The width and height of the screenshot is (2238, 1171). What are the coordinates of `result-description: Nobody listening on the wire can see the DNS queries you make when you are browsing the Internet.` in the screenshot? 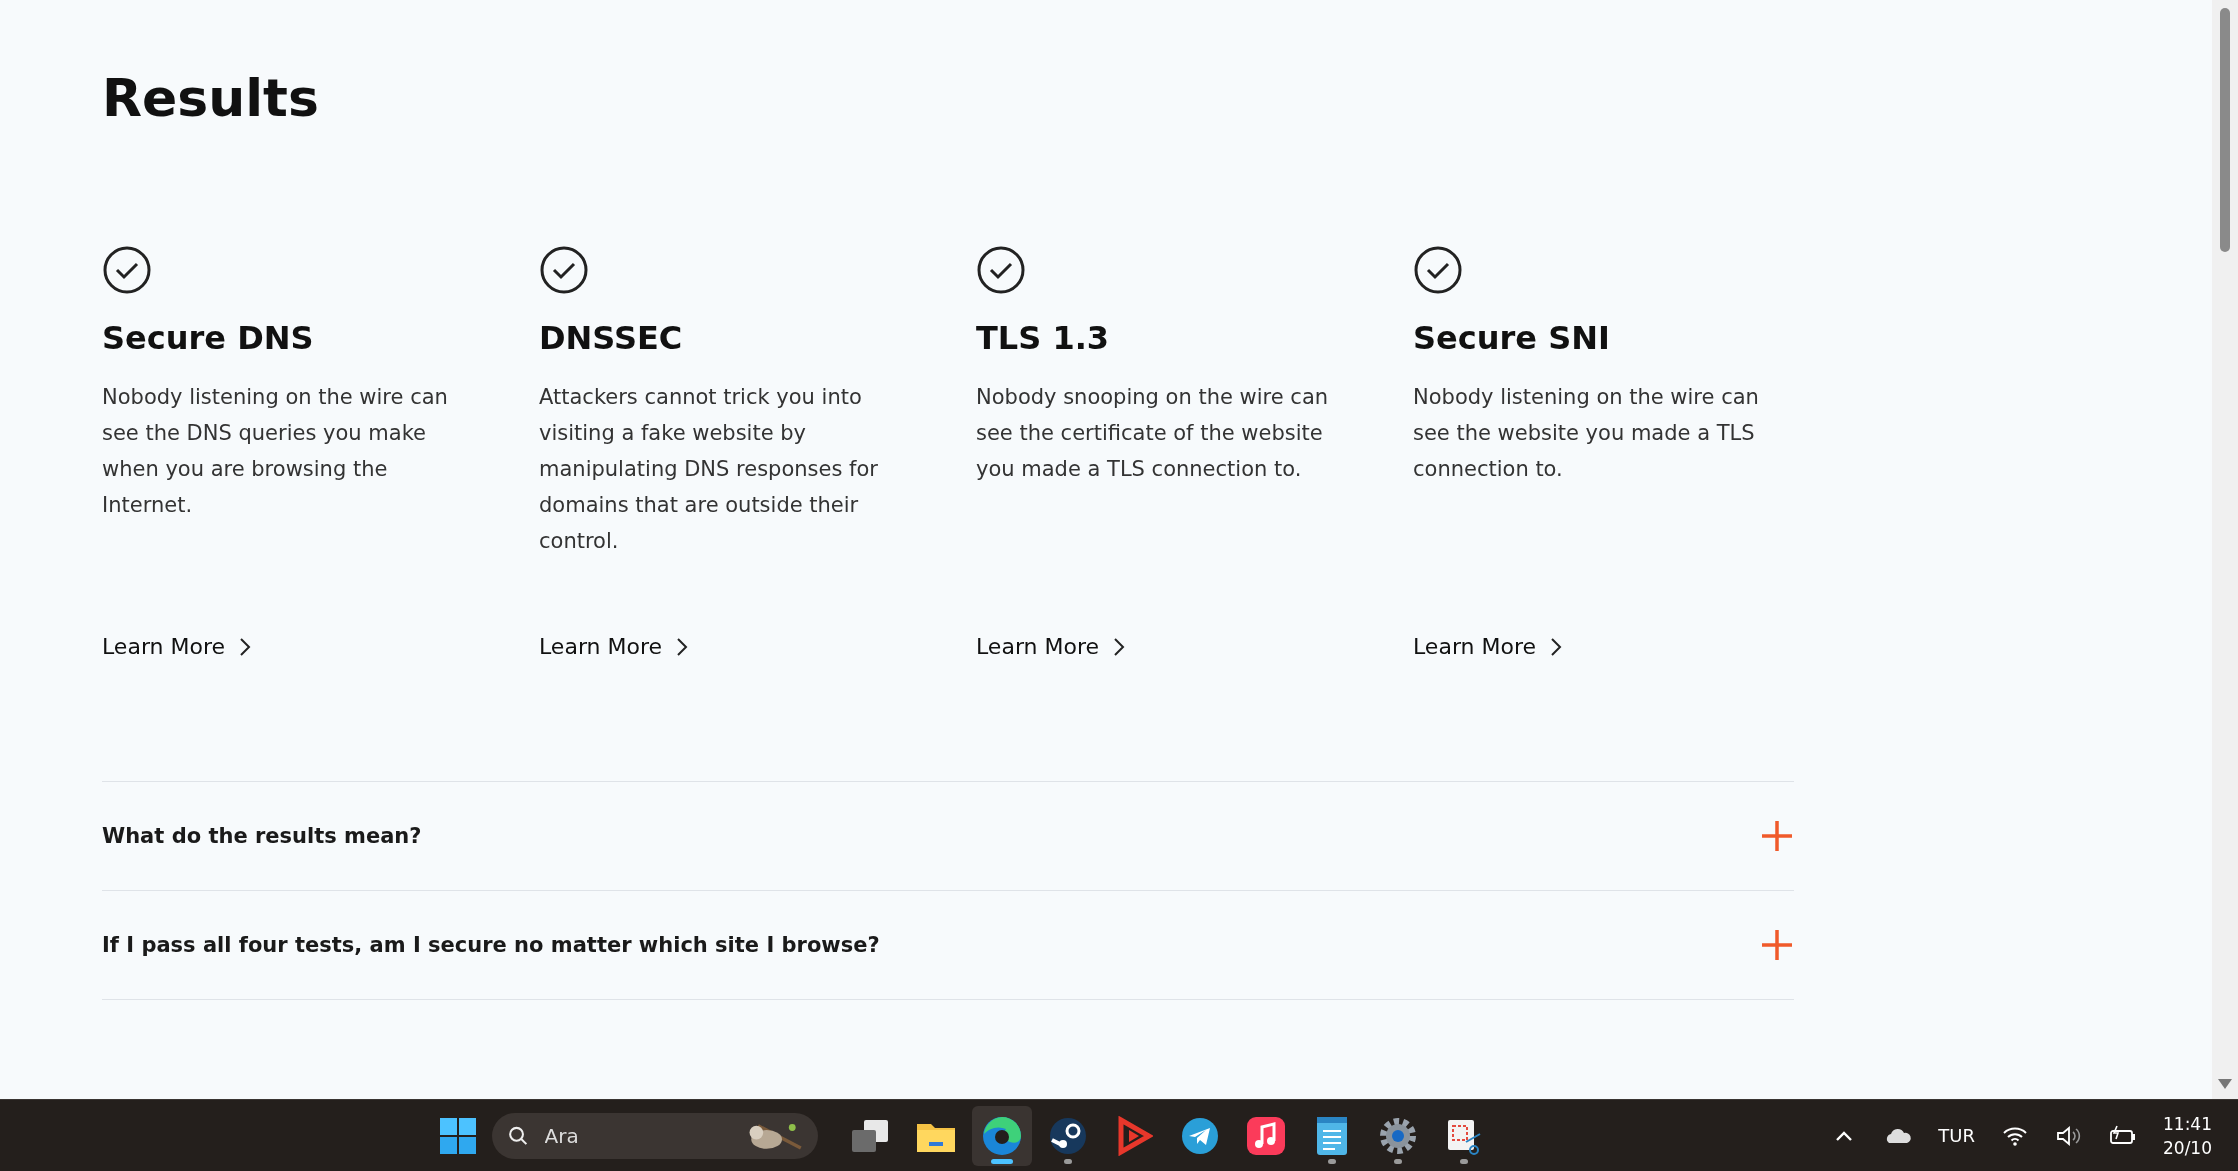 It's located at (275, 452).